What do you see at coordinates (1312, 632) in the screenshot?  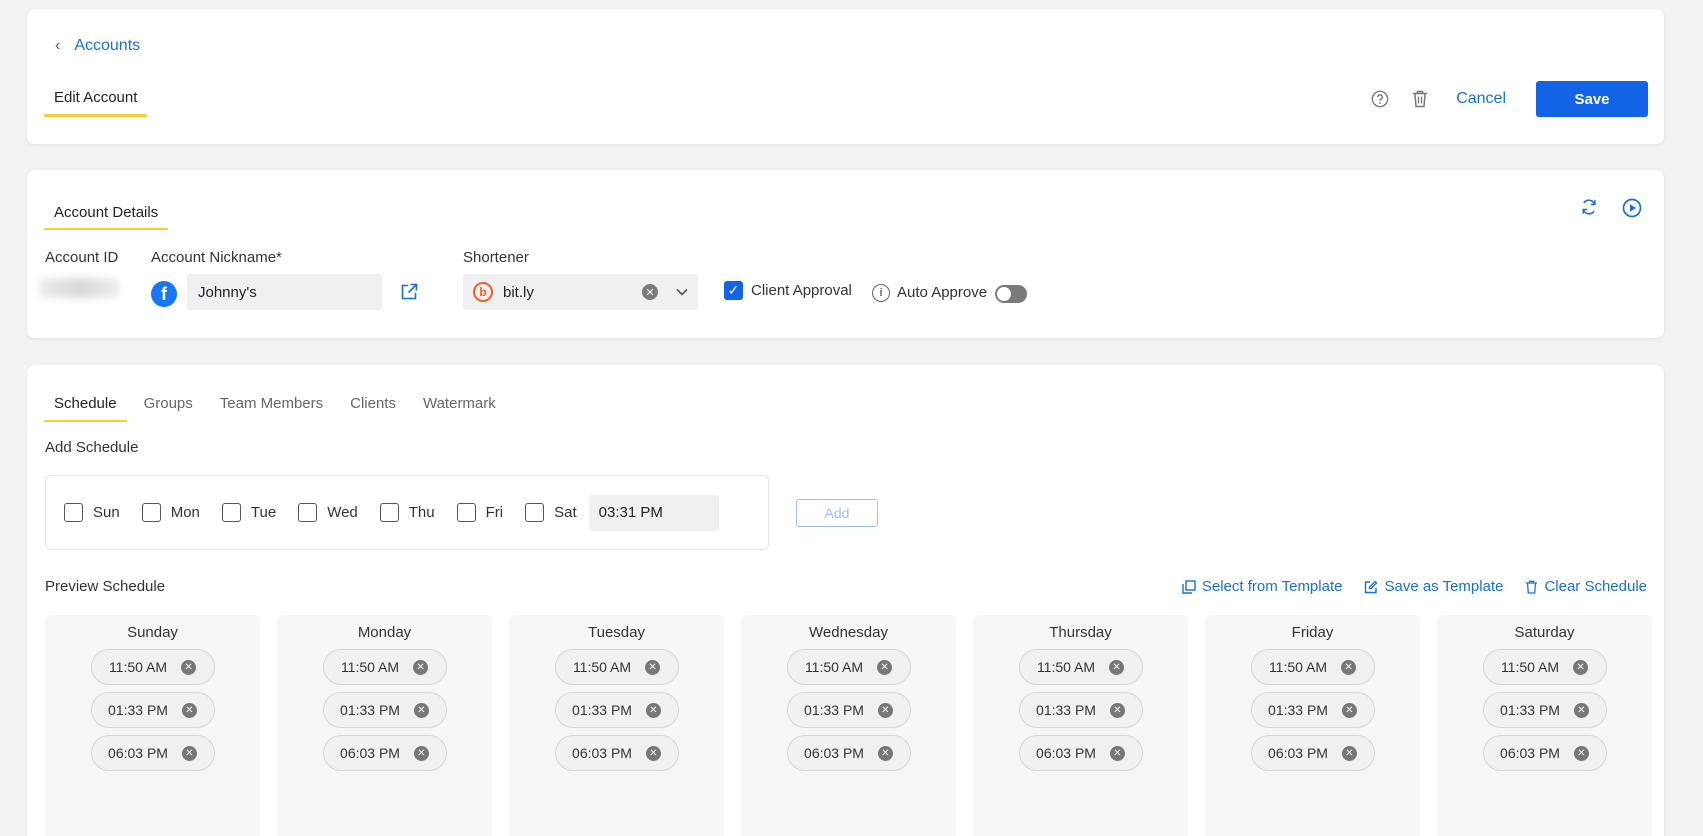 I see `day-title: Friday` at bounding box center [1312, 632].